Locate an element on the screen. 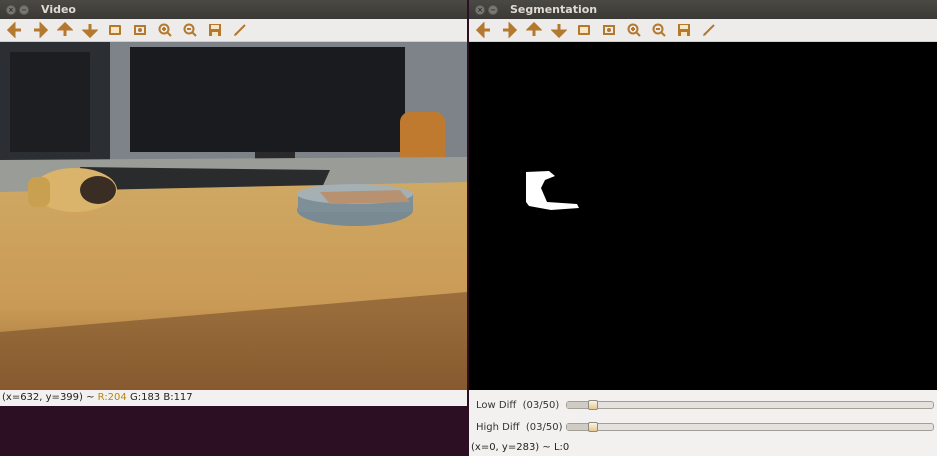 Image resolution: width=937 pixels, height=456 pixels. trackbar-panel: Low Diff (03/50) High Diff (03/50) is located at coordinates (703, 414).